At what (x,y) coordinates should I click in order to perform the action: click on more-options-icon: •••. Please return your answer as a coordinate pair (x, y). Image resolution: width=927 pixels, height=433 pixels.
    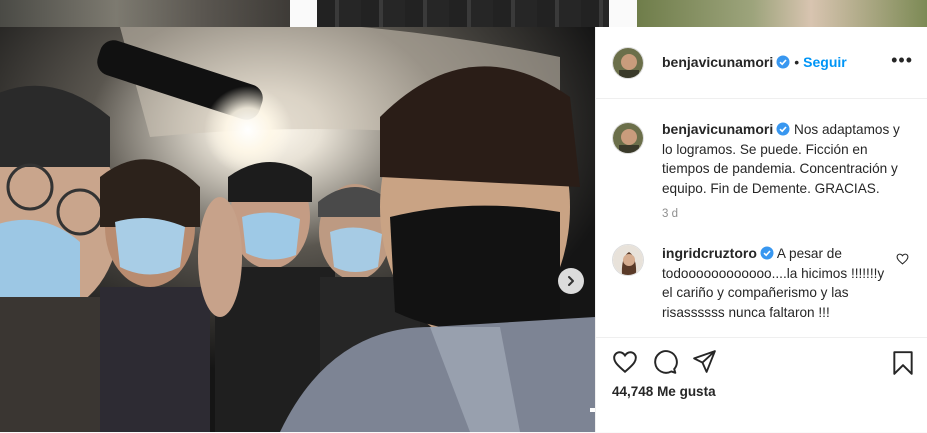
    Looking at the image, I should click on (902, 60).